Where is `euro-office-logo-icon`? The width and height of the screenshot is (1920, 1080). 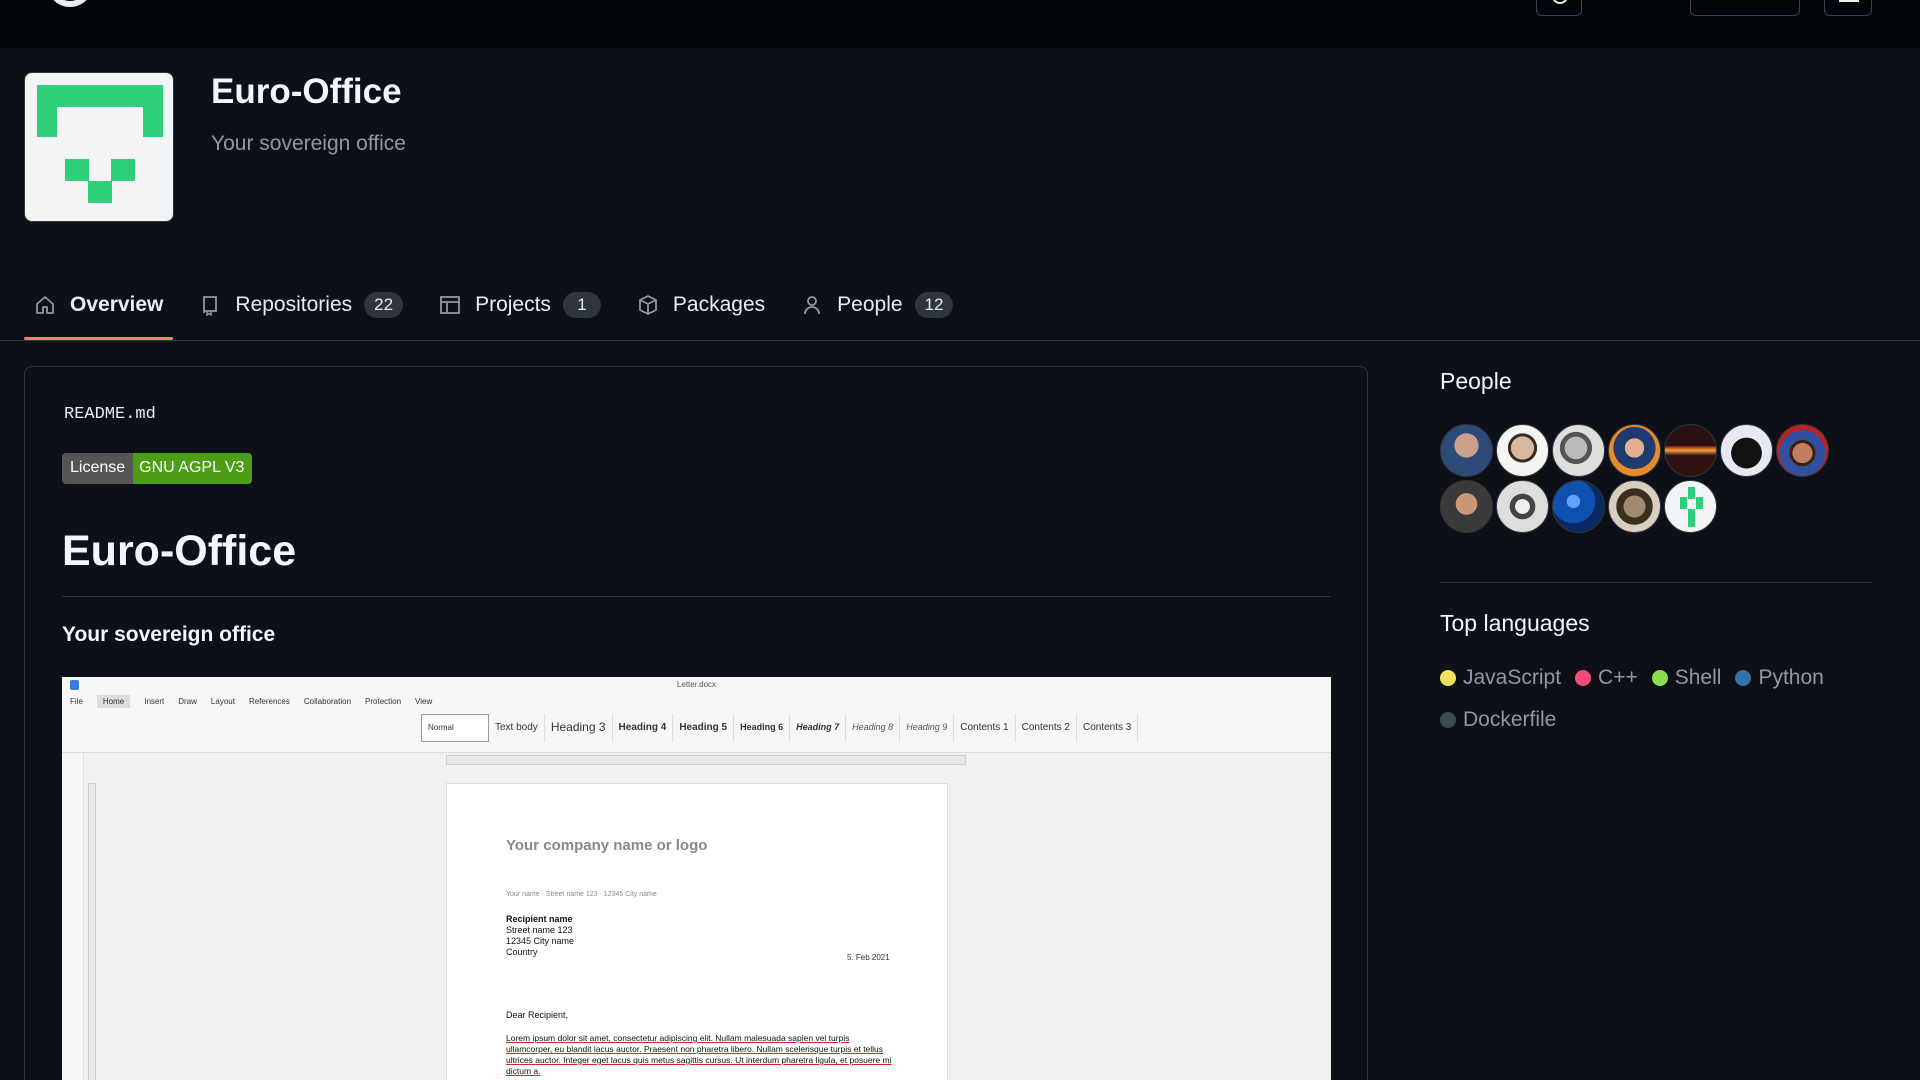 euro-office-logo-icon is located at coordinates (1691, 507).